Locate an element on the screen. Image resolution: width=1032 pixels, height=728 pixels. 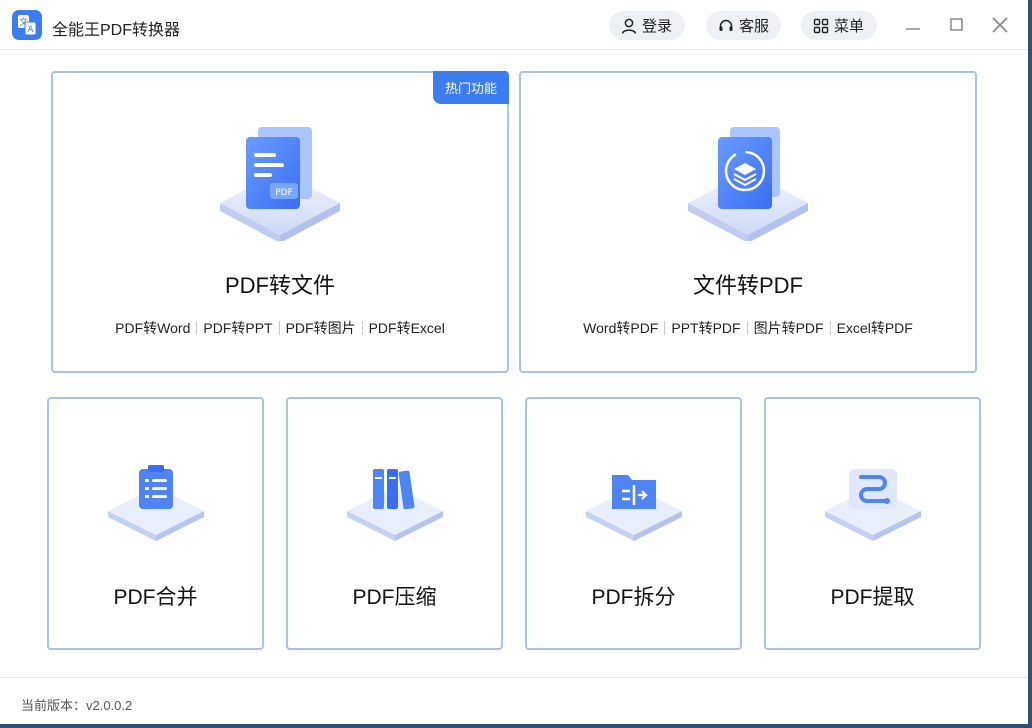
link-pdf-to-word: PDF转Word is located at coordinates (152, 328).